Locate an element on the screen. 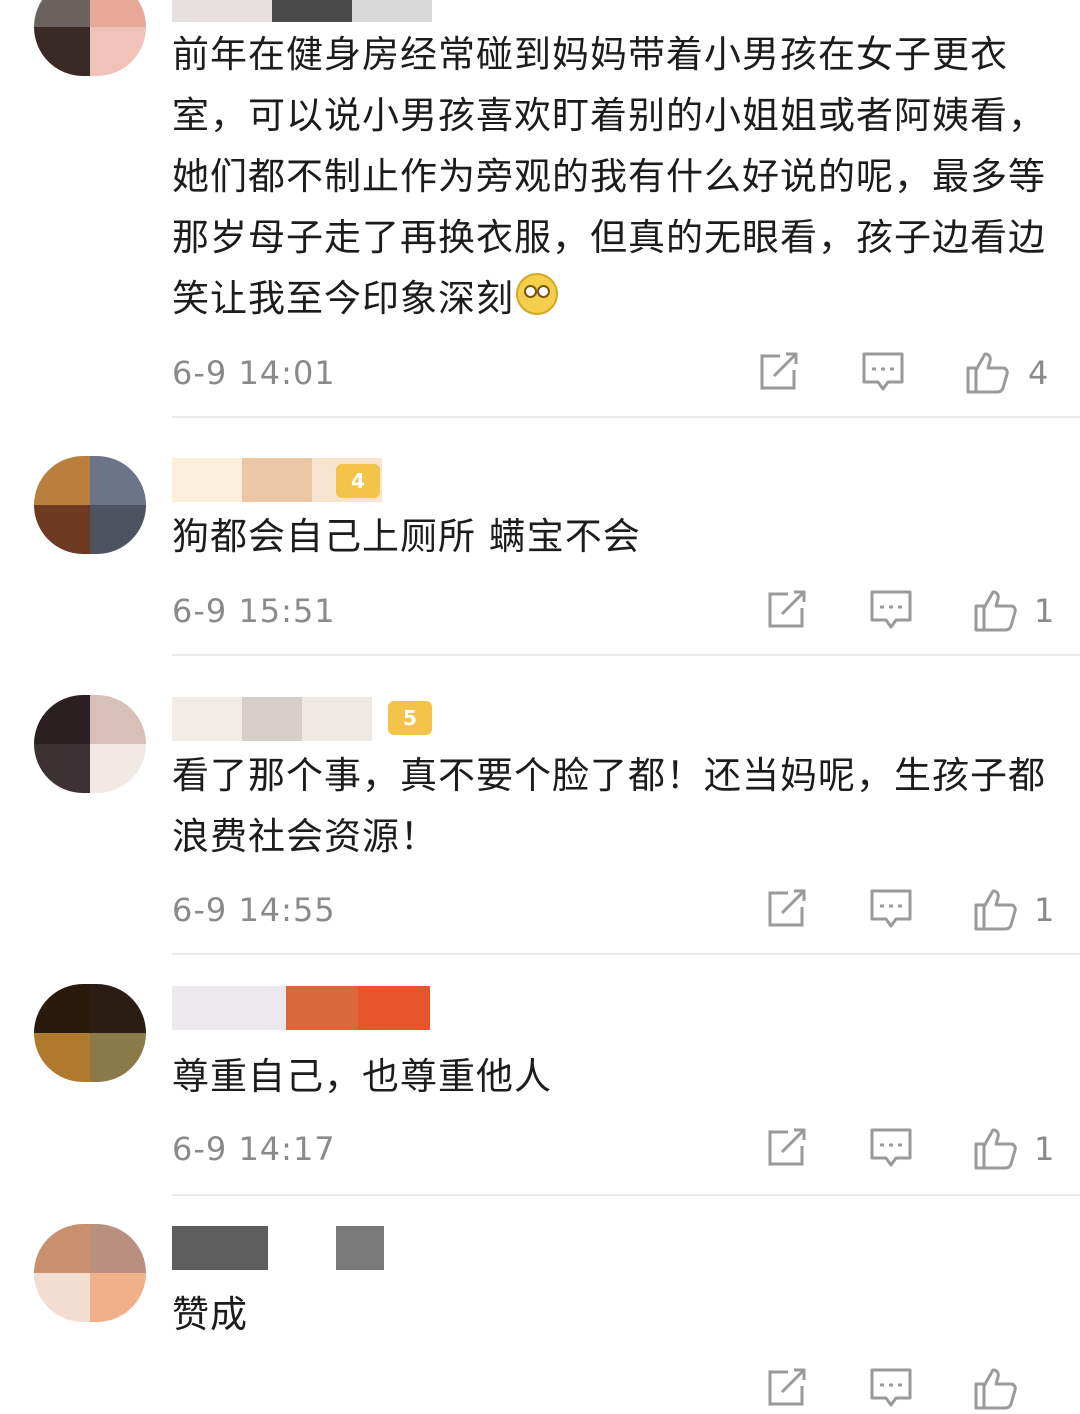 This screenshot has height=1414, width=1080. comment-time: 6-9 14:55 is located at coordinates (254, 910).